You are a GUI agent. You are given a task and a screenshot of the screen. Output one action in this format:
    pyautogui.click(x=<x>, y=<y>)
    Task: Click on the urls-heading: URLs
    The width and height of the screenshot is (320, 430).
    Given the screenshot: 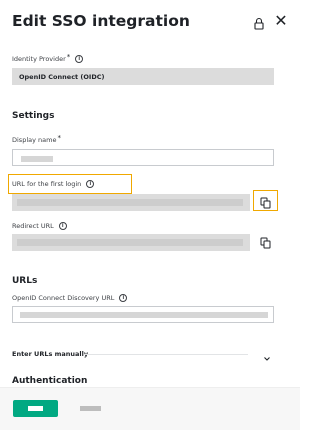 What is the action you would take?
    pyautogui.click(x=25, y=281)
    